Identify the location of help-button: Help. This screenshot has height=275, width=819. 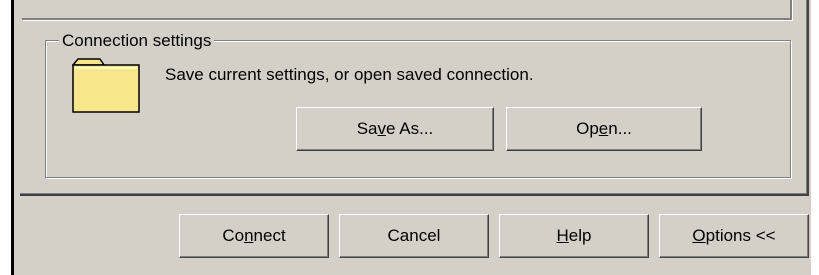
(574, 236).